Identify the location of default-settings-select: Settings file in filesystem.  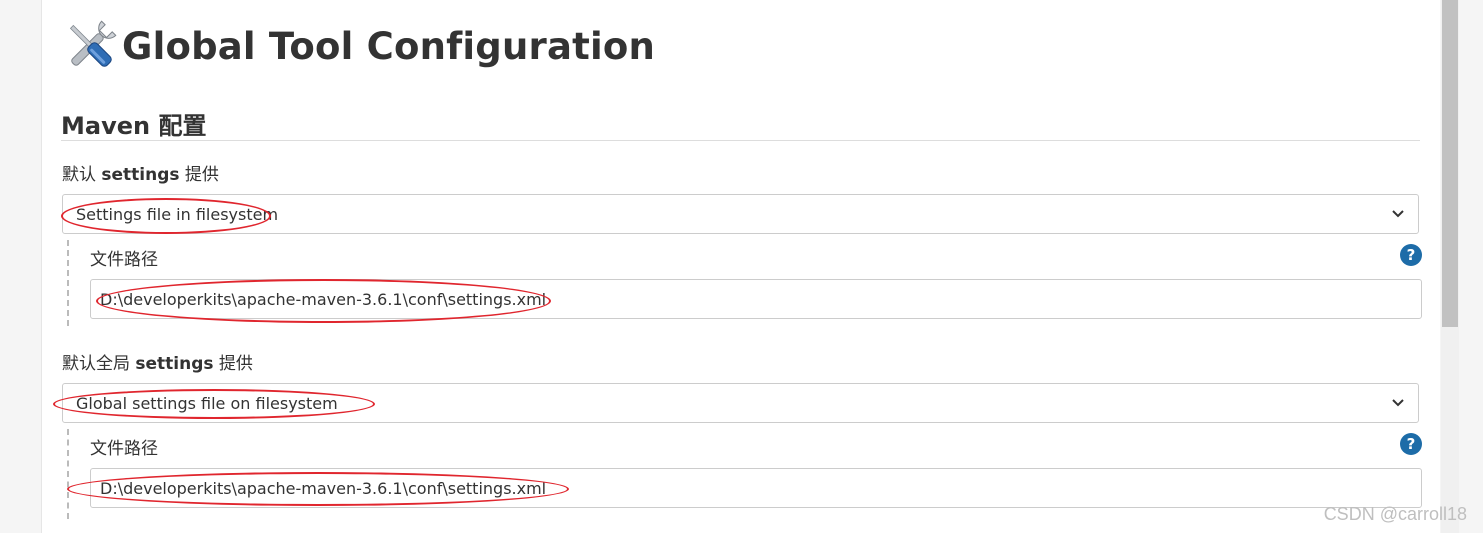
(740, 214).